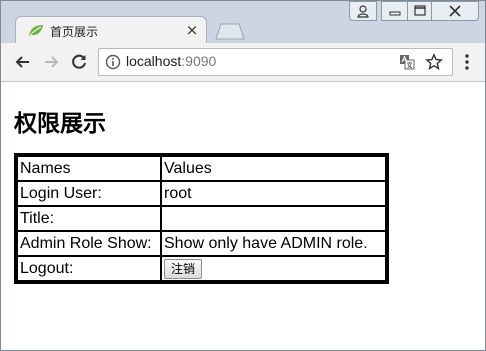  I want to click on maximize-button, so click(420, 11).